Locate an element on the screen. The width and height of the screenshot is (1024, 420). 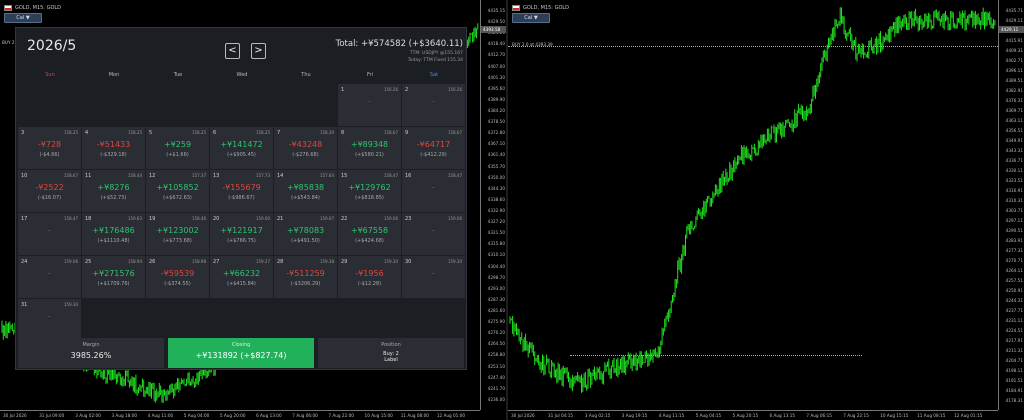
calendar-day-cell: 21 159.07 +¥78083 (+$491.50) is located at coordinates (305, 234).